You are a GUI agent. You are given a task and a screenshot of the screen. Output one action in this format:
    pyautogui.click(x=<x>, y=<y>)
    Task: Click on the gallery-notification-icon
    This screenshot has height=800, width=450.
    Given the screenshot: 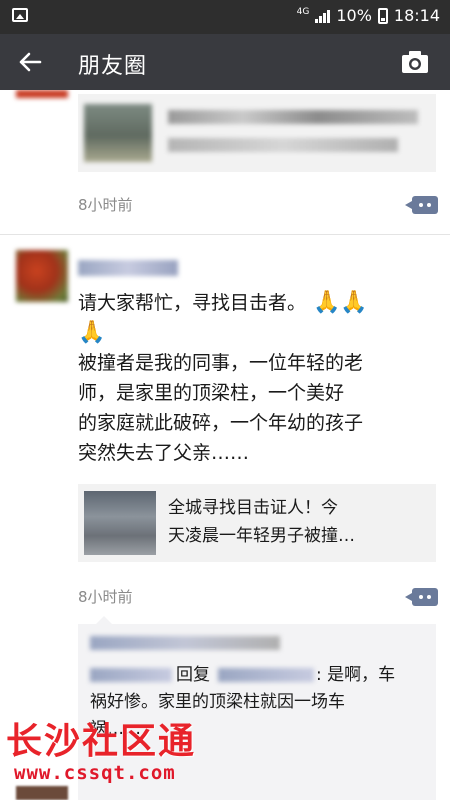 What is the action you would take?
    pyautogui.click(x=20, y=15)
    